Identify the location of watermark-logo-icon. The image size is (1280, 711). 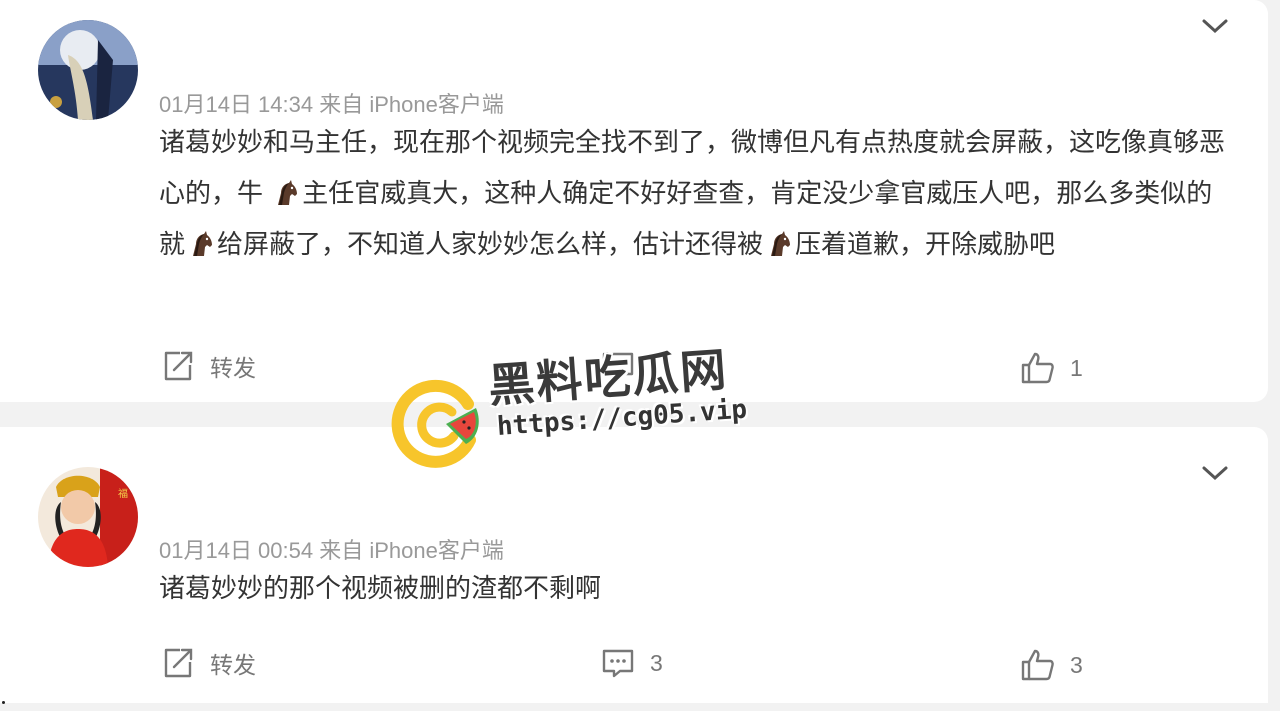
(435, 423).